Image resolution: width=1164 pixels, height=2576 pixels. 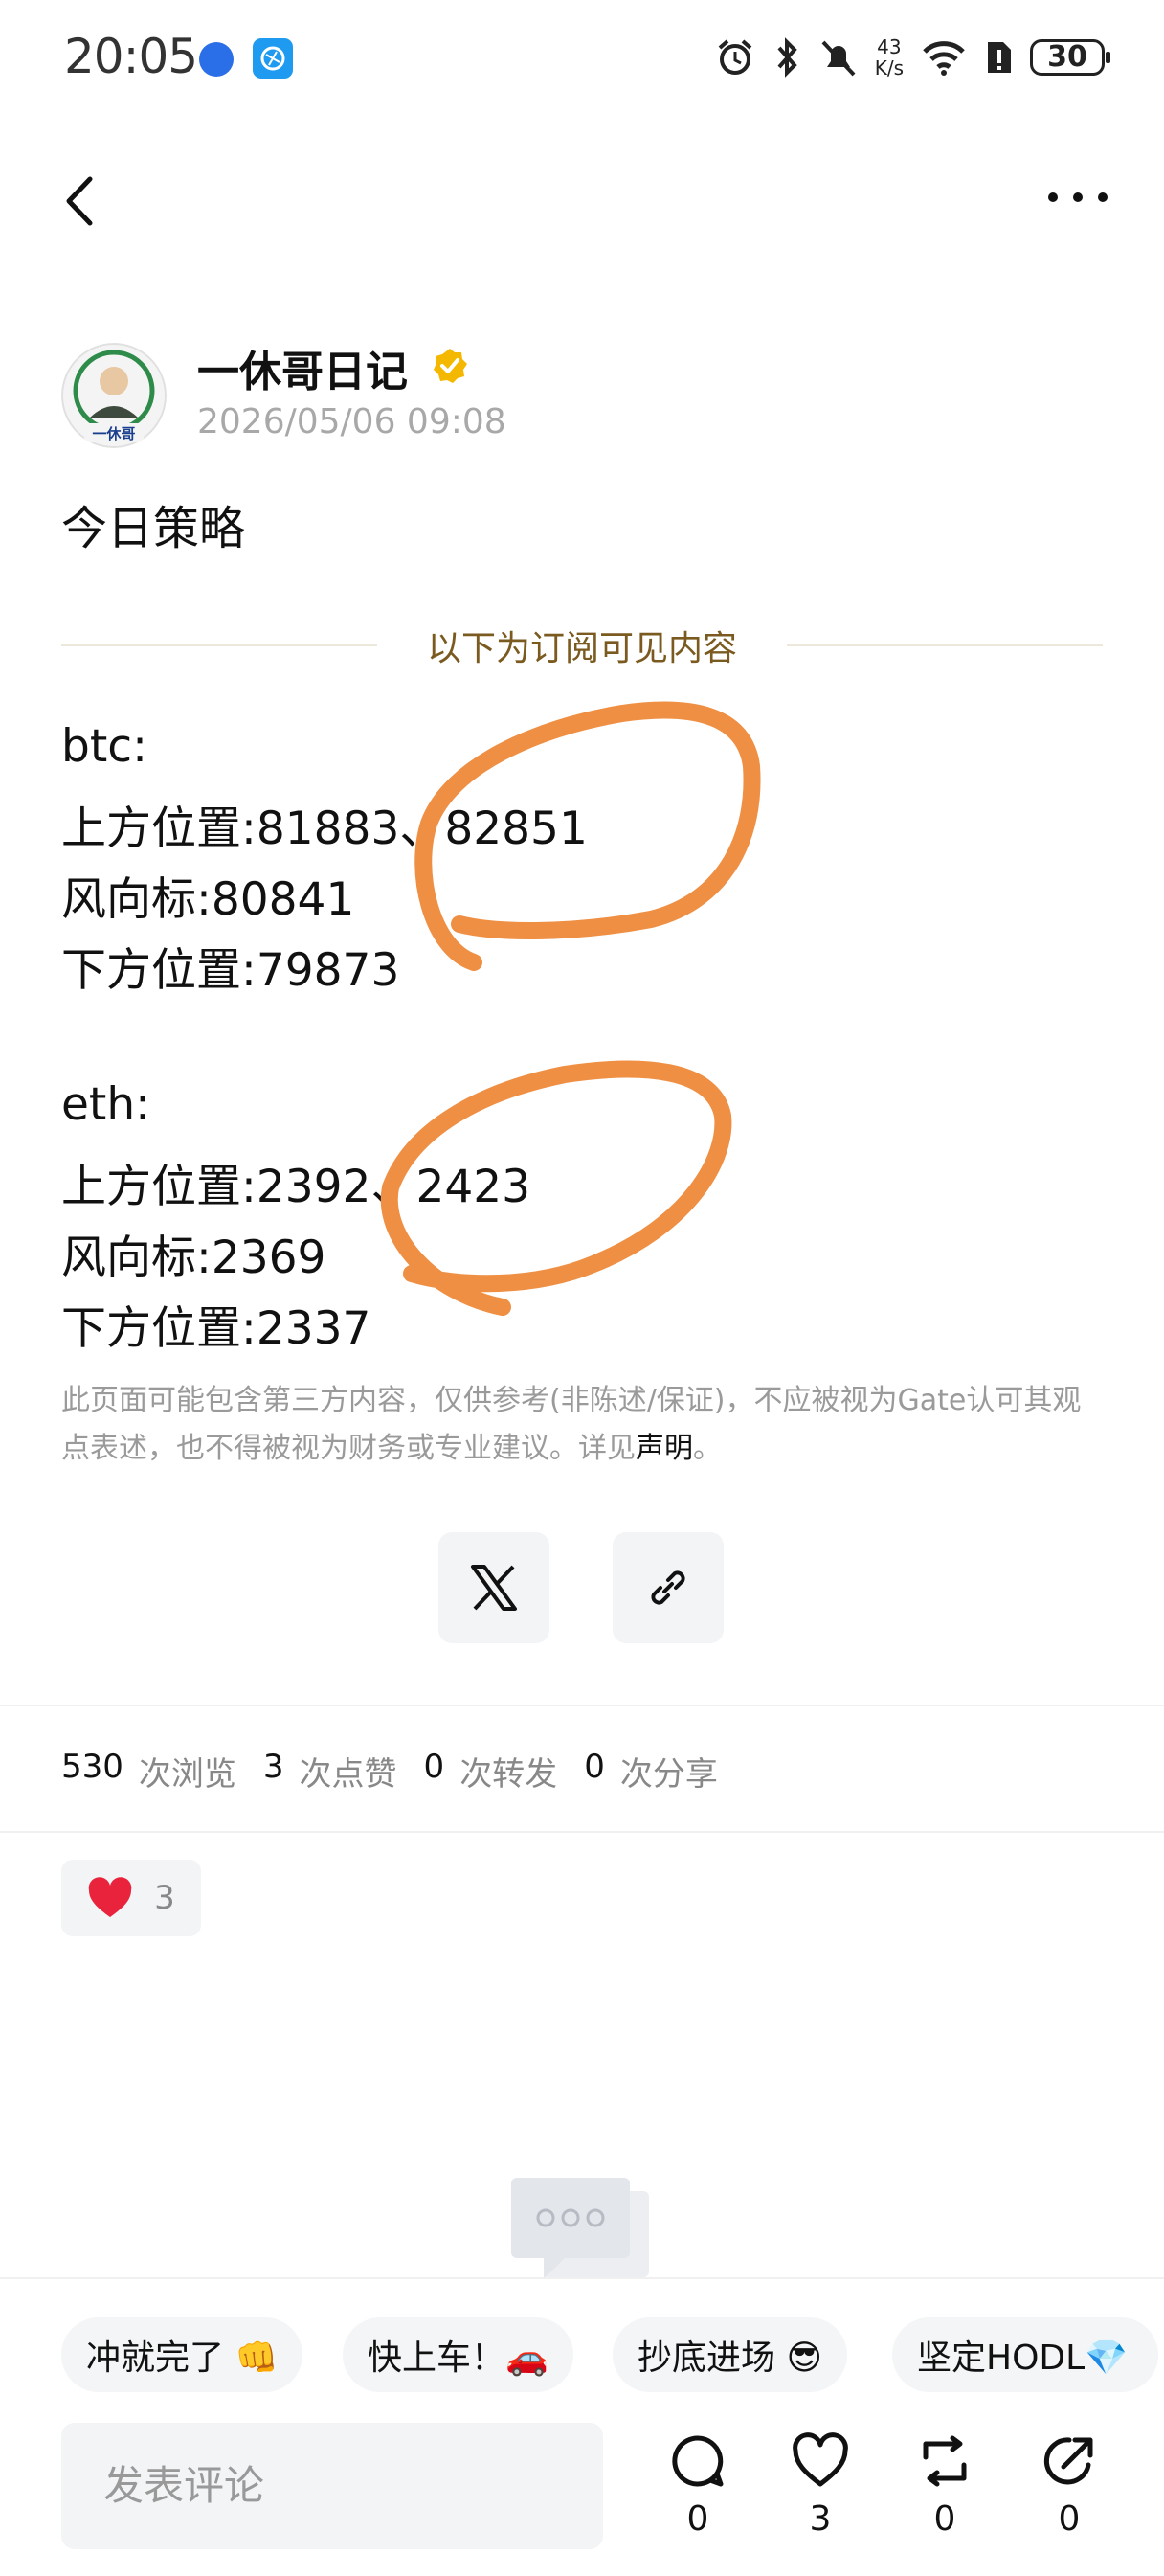 I want to click on link-icon, so click(x=668, y=1587).